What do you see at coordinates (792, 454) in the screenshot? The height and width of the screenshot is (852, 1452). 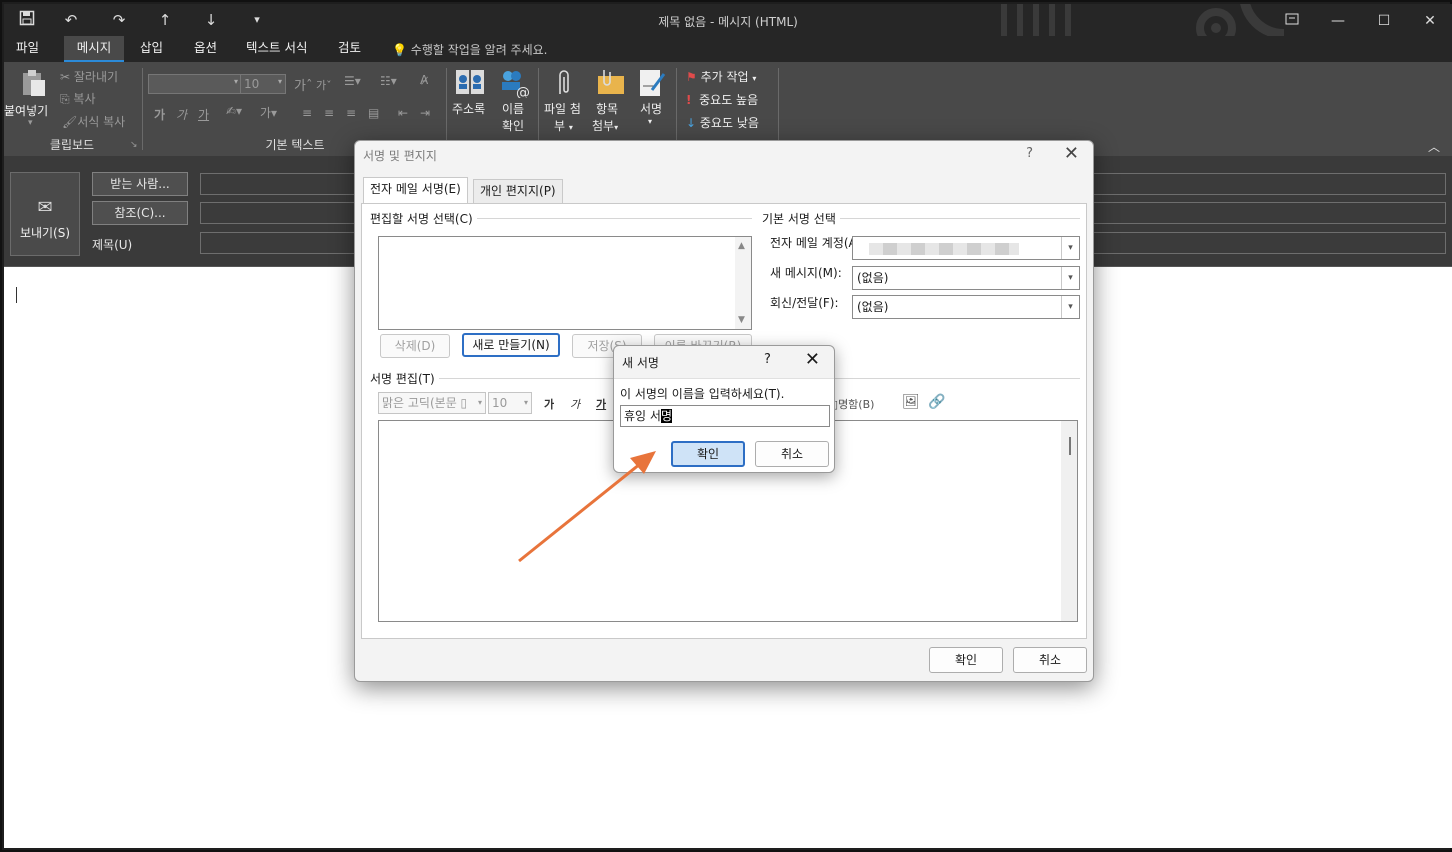 I see `popup-cancel-button: 취소` at bounding box center [792, 454].